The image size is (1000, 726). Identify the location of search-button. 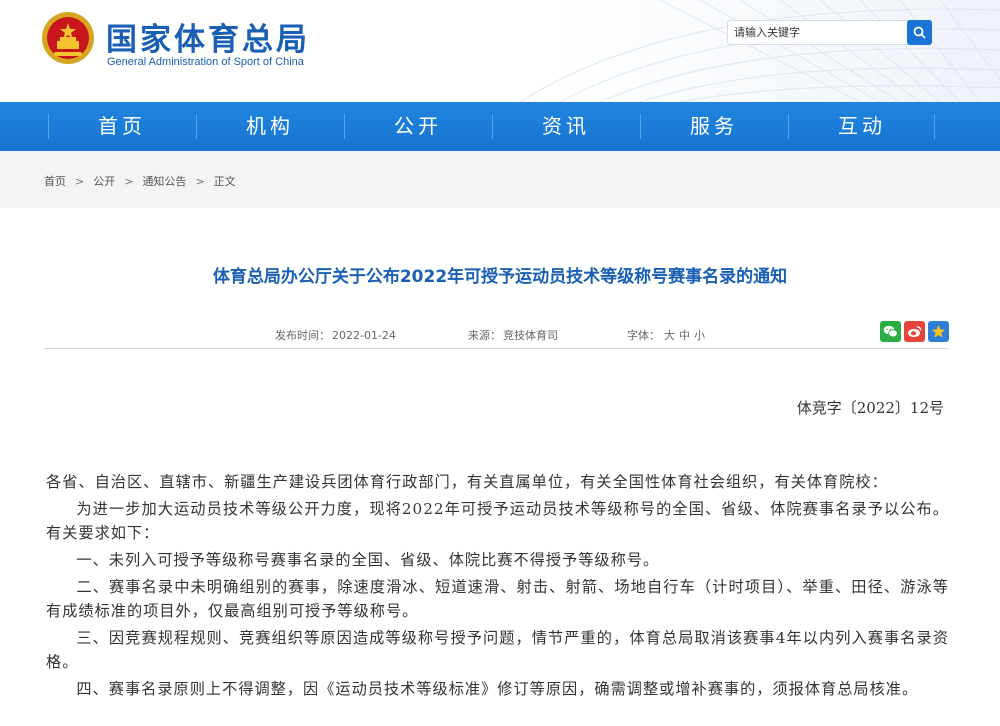
(919, 32).